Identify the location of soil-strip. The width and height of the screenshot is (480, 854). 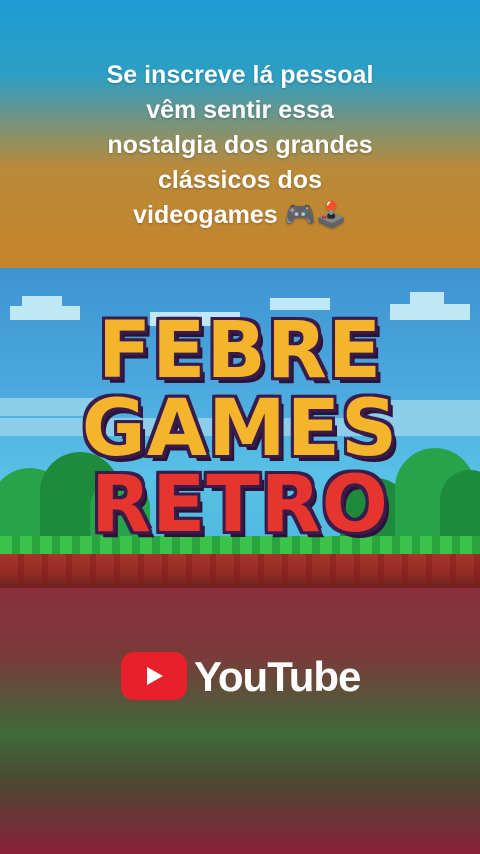
(240, 571).